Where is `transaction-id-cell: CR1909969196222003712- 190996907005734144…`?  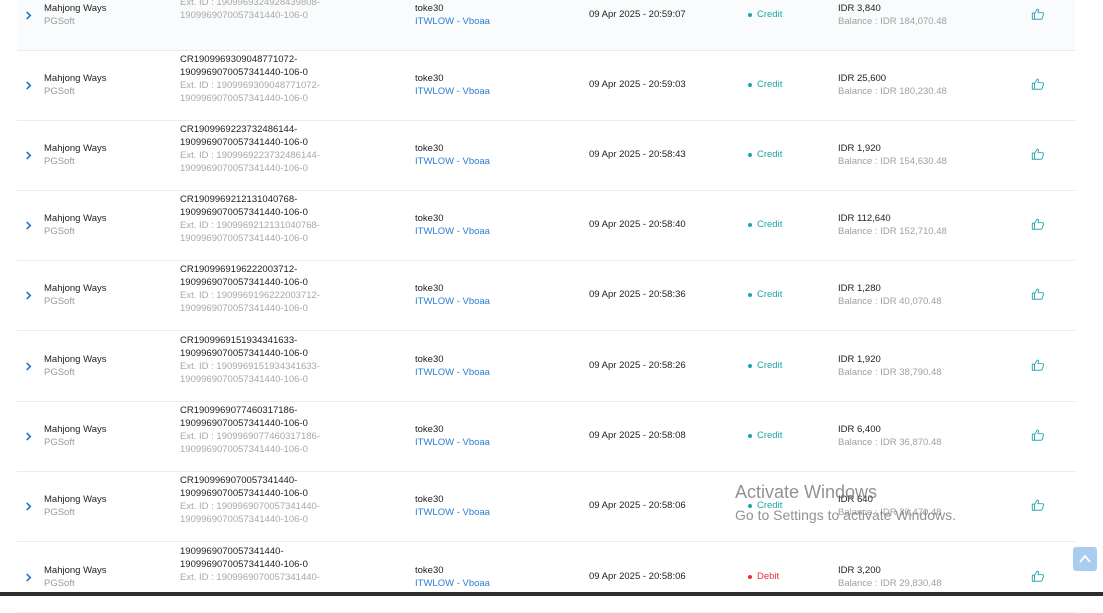 transaction-id-cell: CR1909969196222003712- 190996907005734144… is located at coordinates (250, 289).